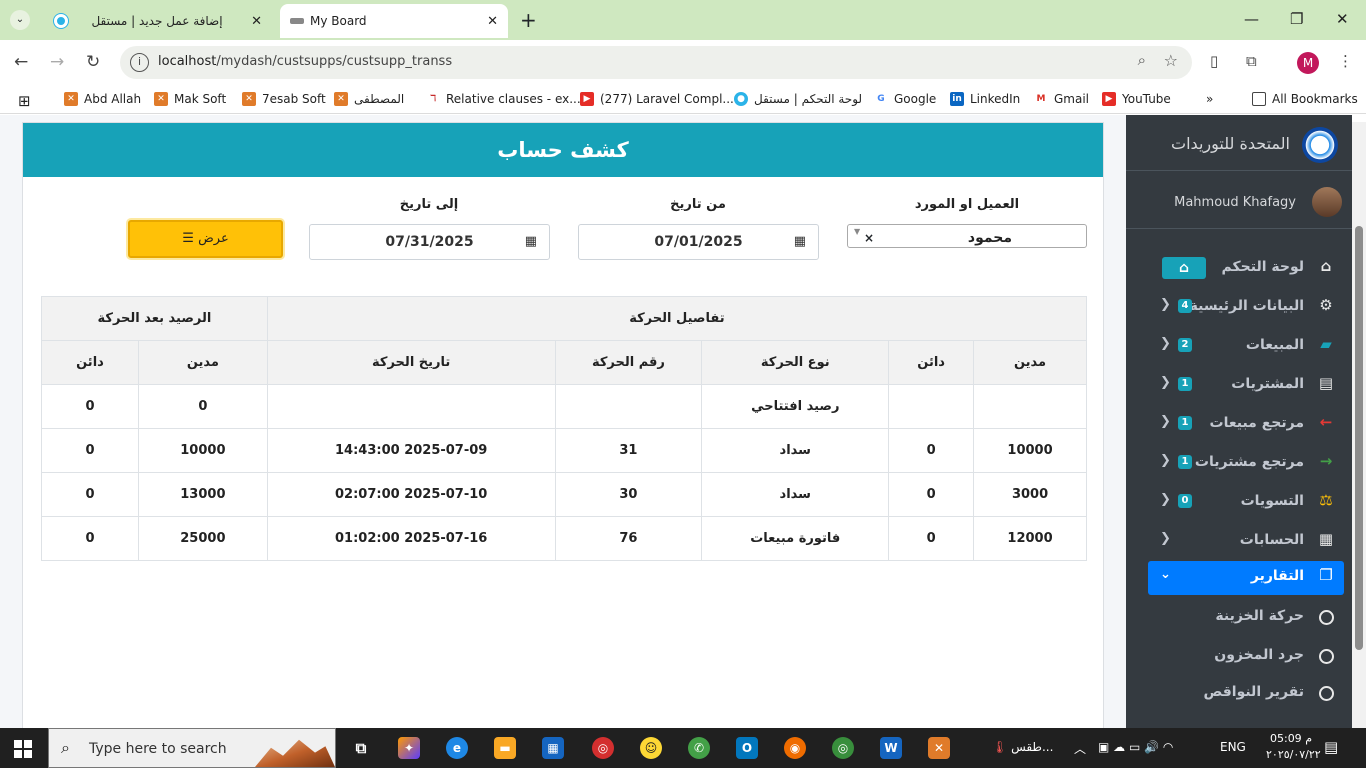 The width and height of the screenshot is (1366, 768). What do you see at coordinates (1246, 656) in the screenshot?
I see `sidebar-subitem-inventory: جرد المخزون` at bounding box center [1246, 656].